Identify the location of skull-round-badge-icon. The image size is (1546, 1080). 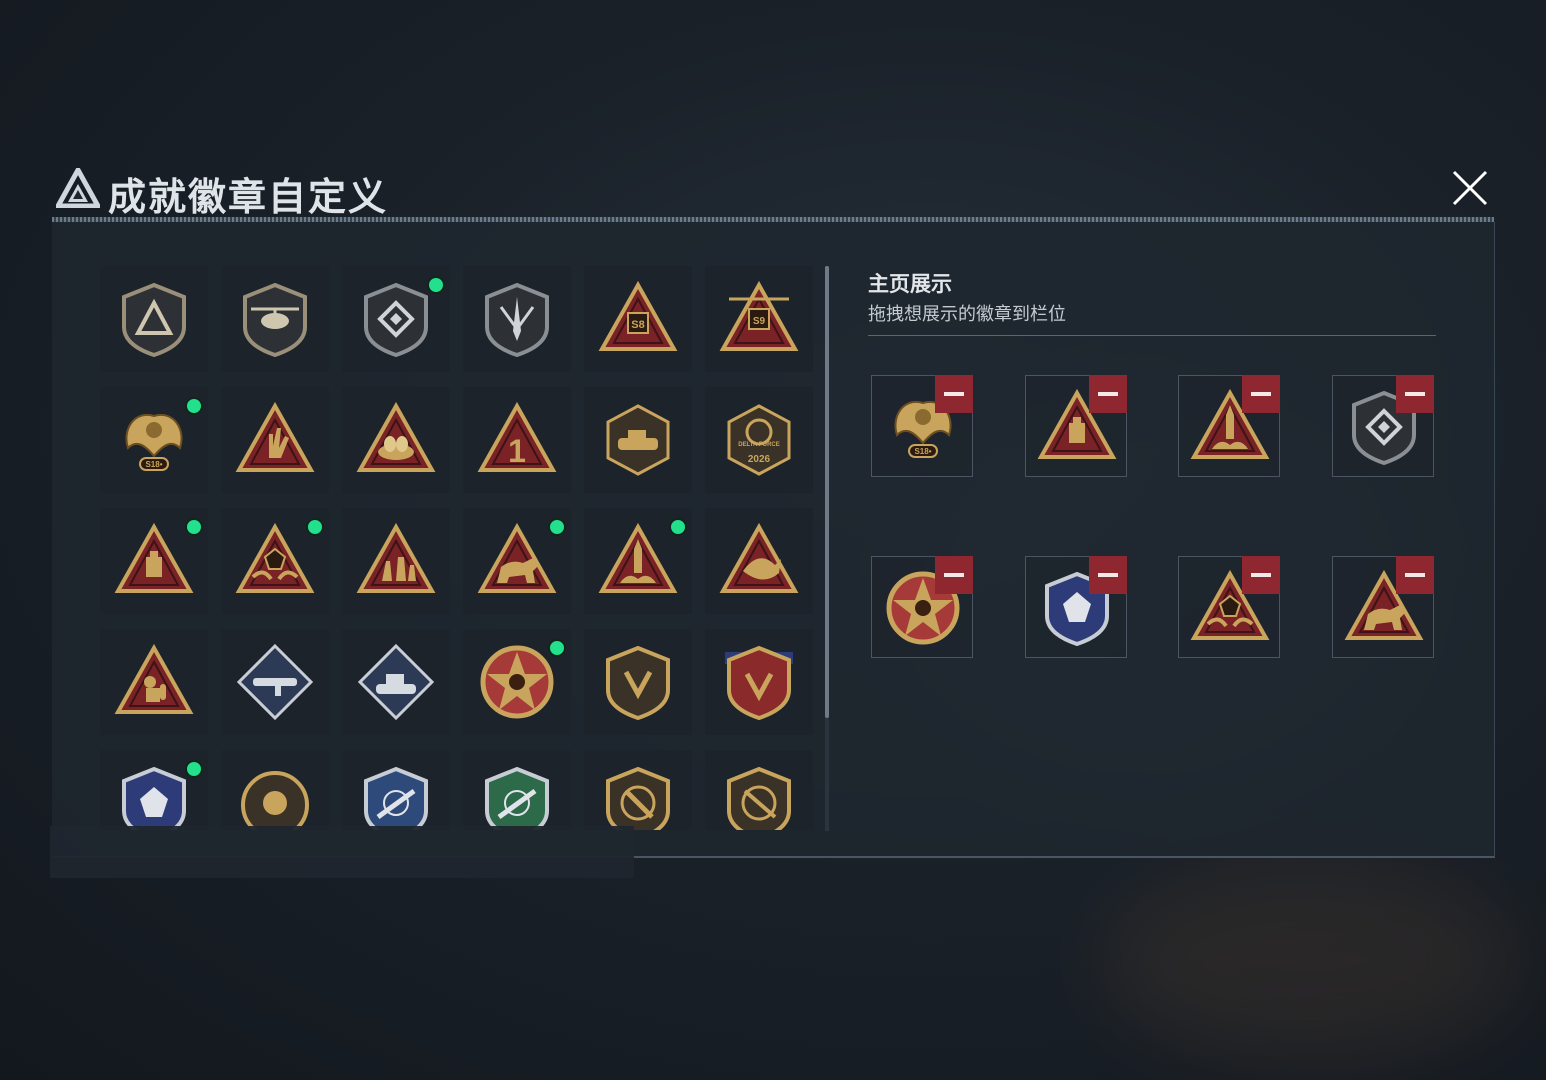
(275, 800).